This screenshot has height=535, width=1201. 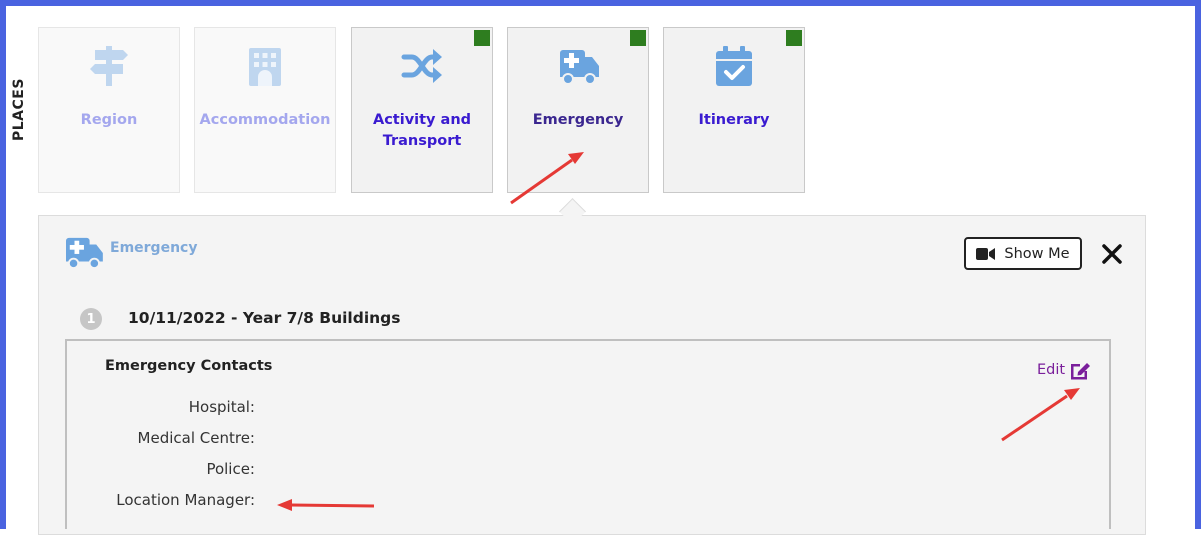 I want to click on tile-activity-transport: Activity and Transport, so click(x=422, y=110).